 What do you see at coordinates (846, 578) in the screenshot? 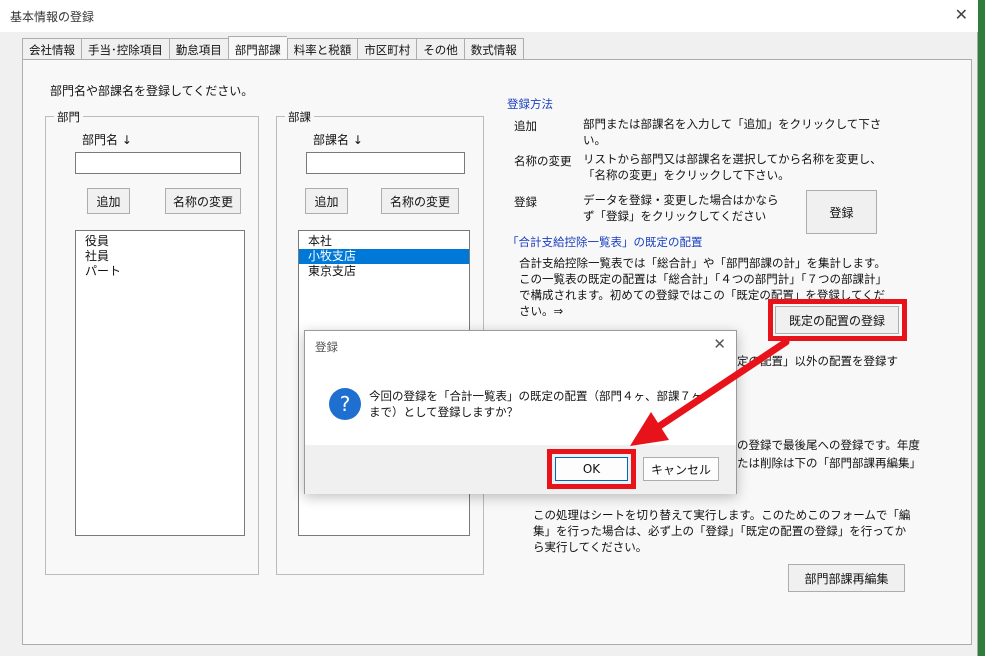
I see `reedit-button: 部門部課再編集` at bounding box center [846, 578].